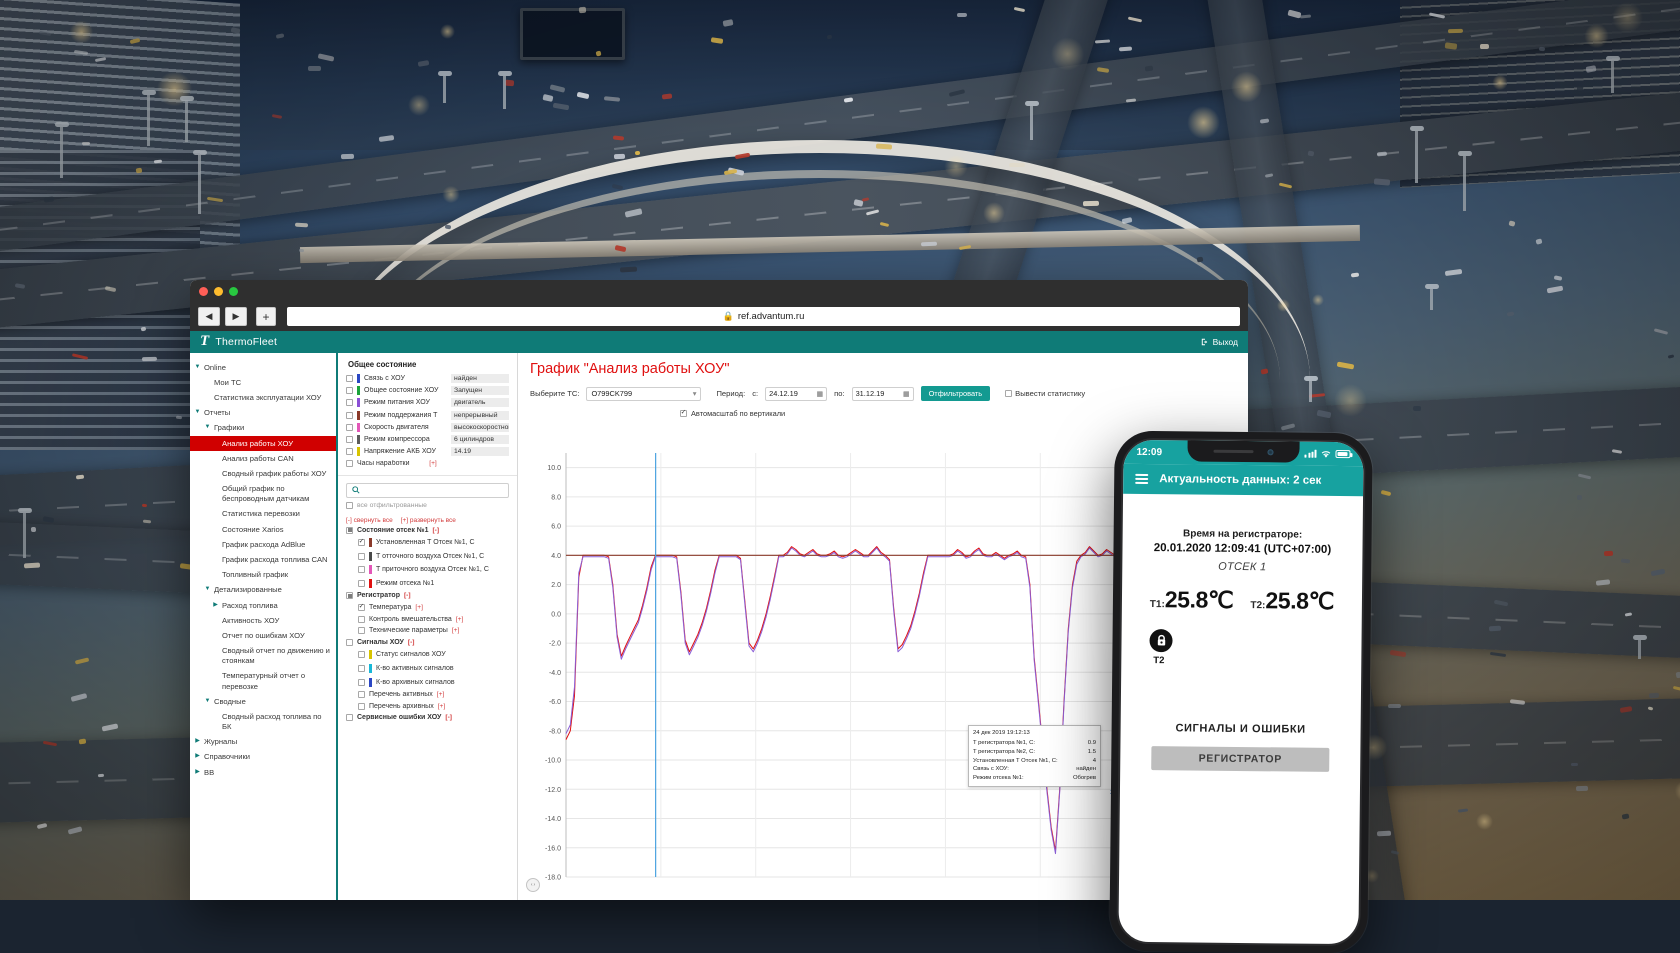 The image size is (1680, 953). What do you see at coordinates (763, 316) in the screenshot?
I see `address-bar: 🔒 ref.advantum.ru` at bounding box center [763, 316].